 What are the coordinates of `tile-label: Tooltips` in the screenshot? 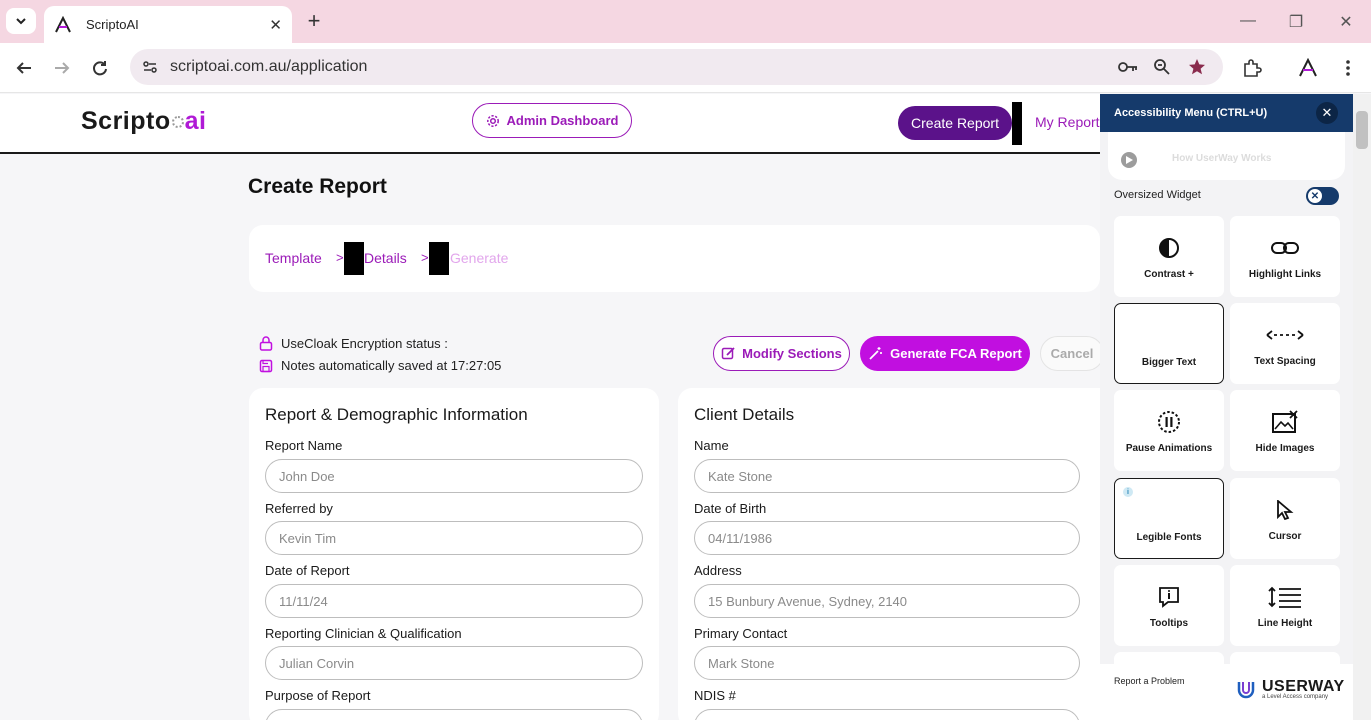 It's located at (1169, 623).